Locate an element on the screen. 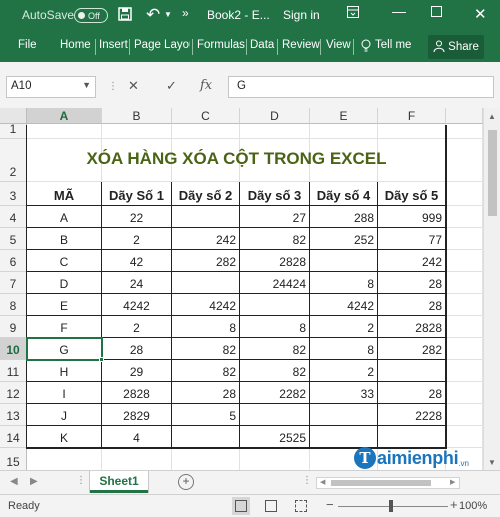  row-header-5: 5 is located at coordinates (13, 239).